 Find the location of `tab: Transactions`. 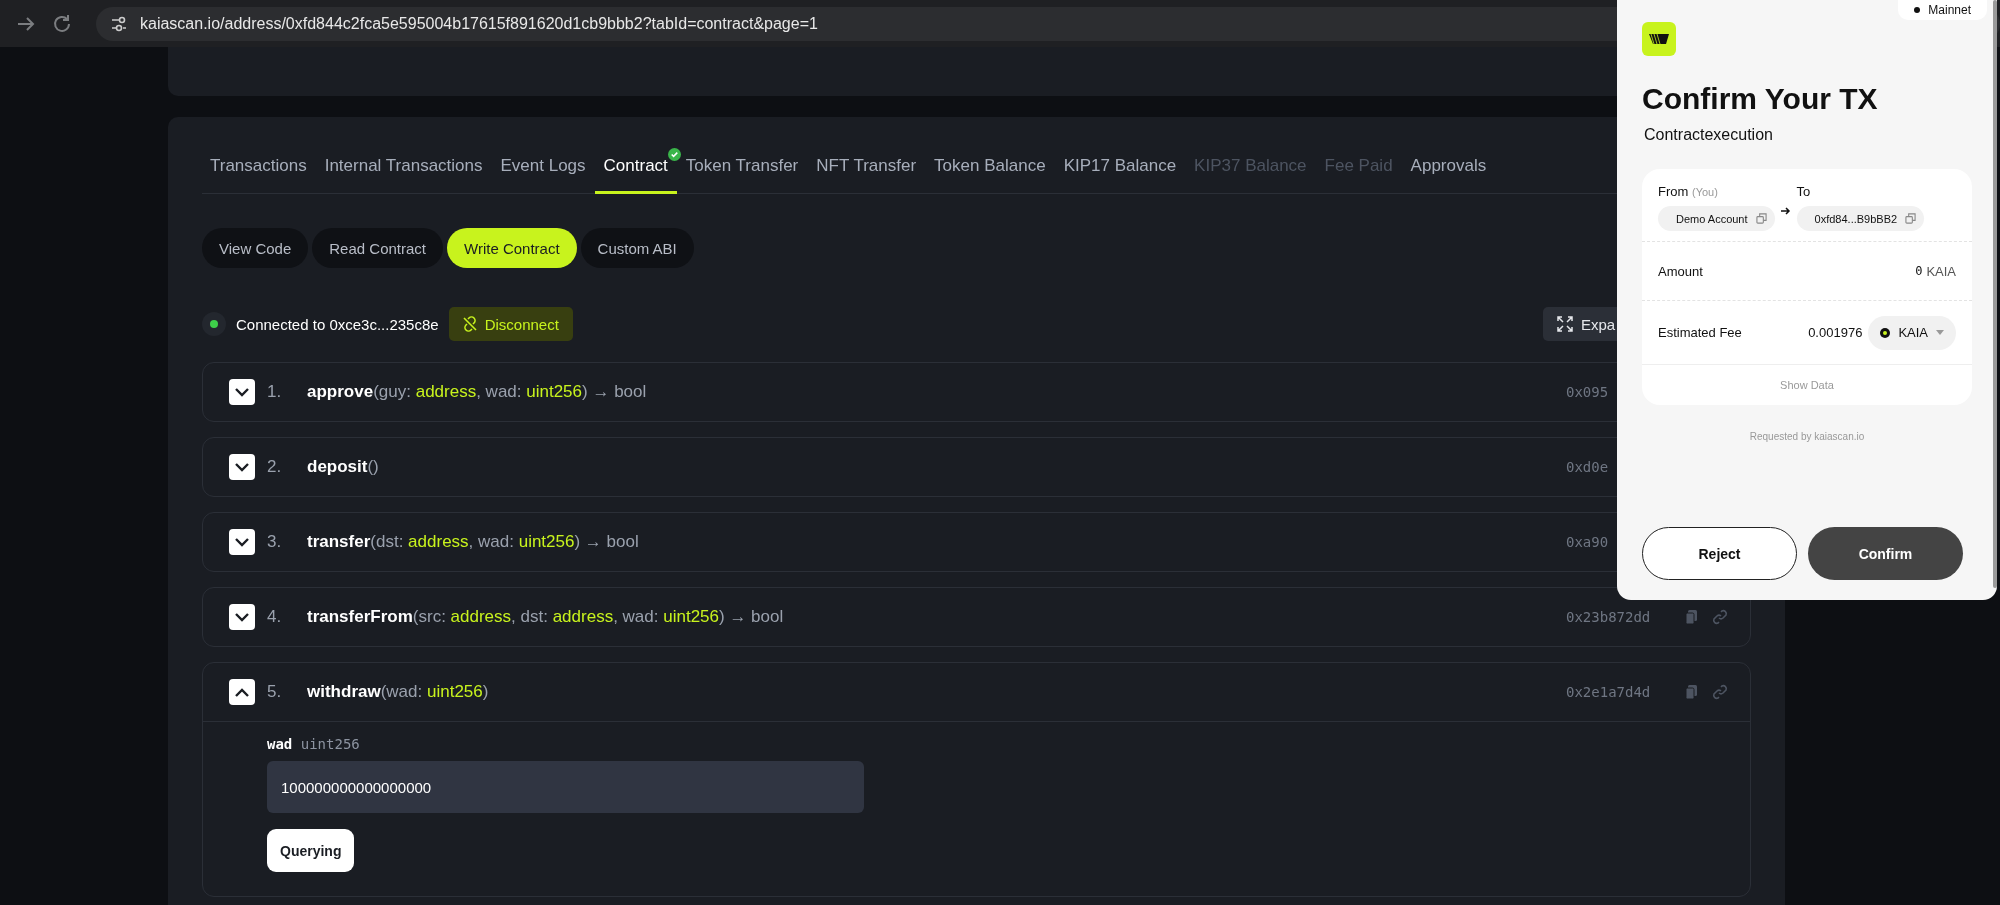

tab: Transactions is located at coordinates (259, 167).